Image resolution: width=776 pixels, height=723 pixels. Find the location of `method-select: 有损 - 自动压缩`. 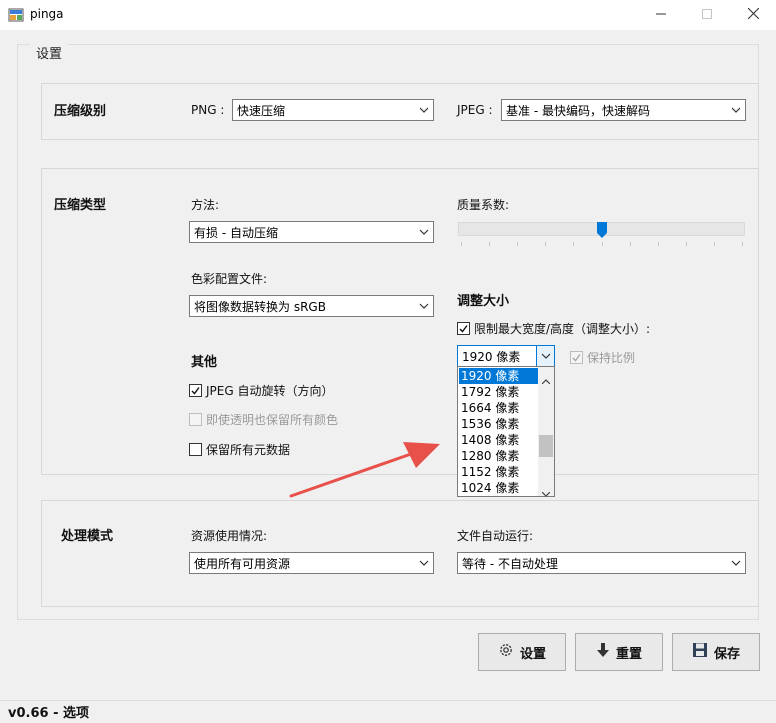

method-select: 有损 - 自动压缩 is located at coordinates (311, 232).